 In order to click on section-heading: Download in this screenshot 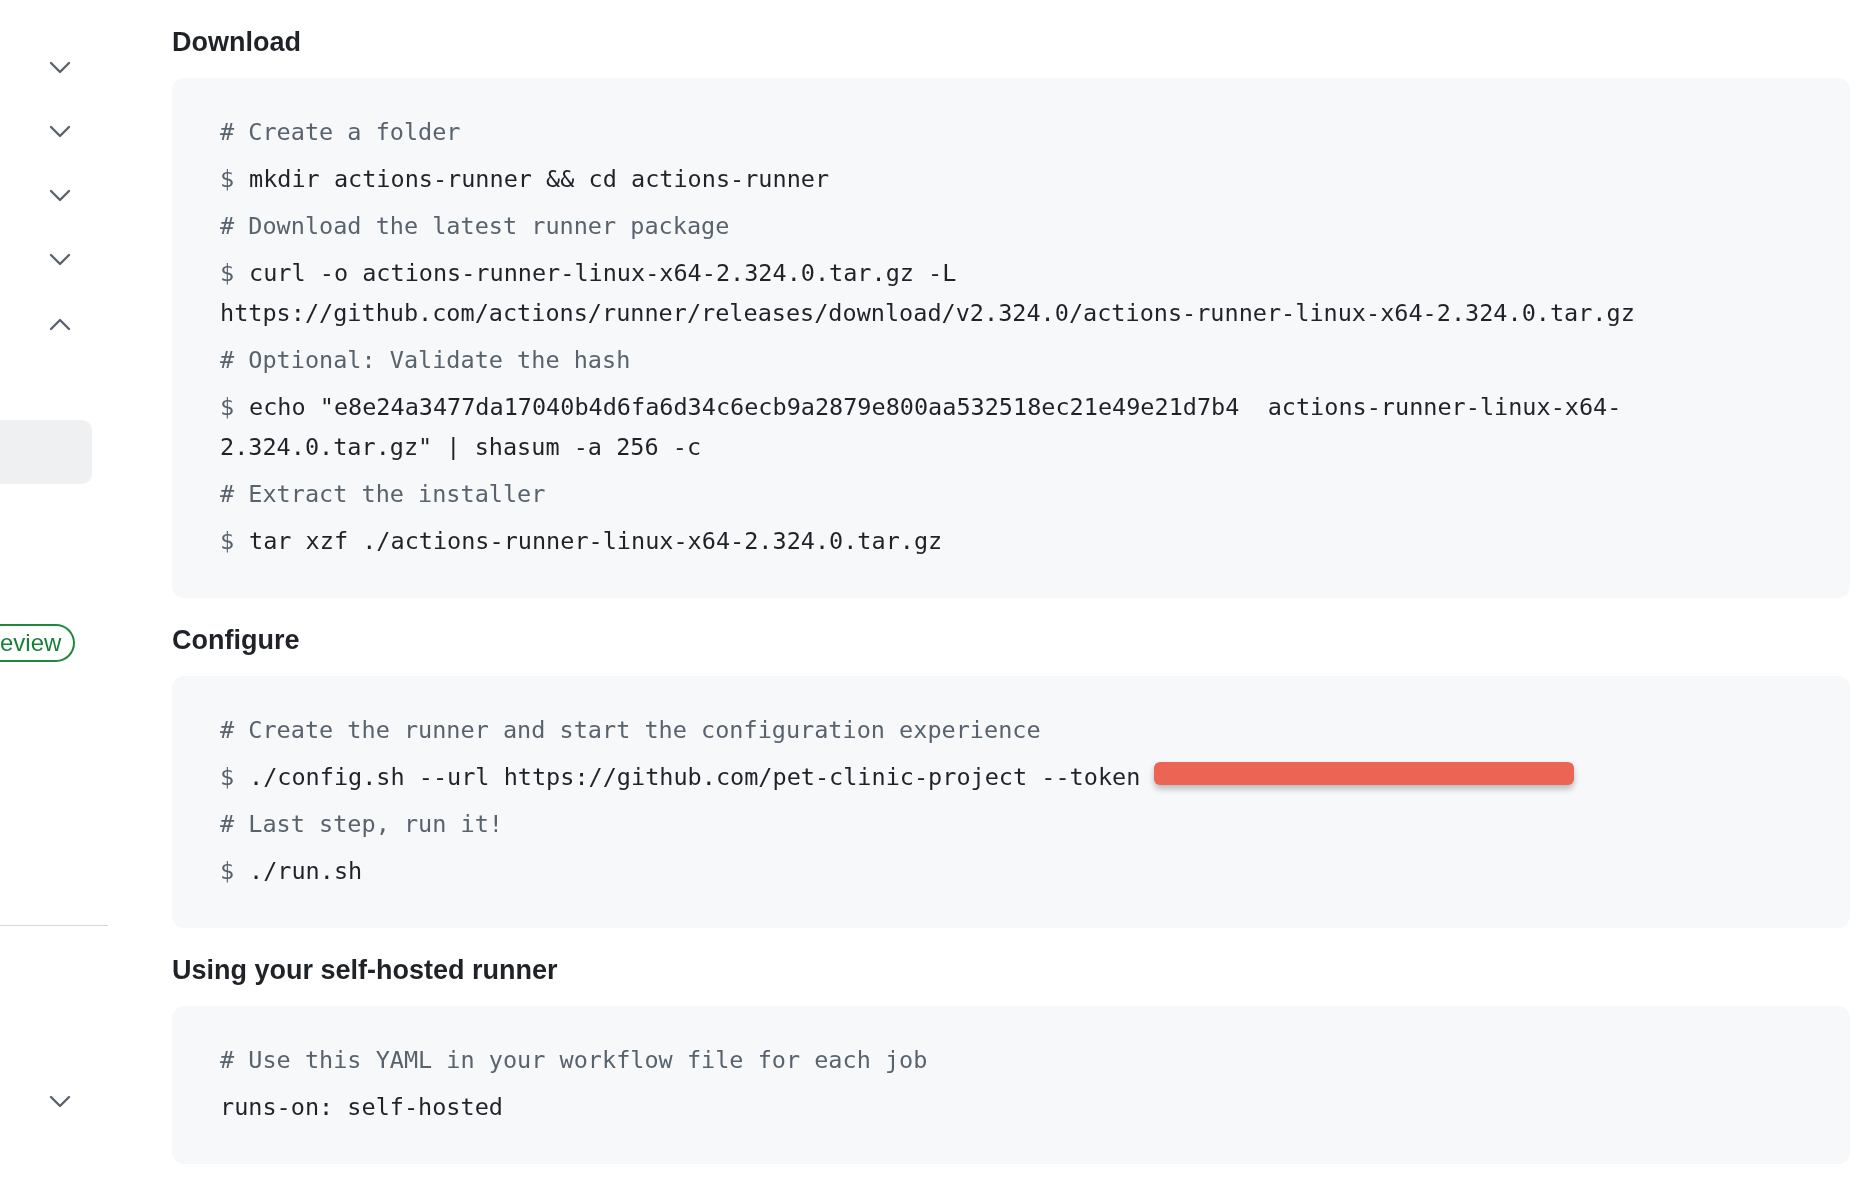, I will do `click(237, 42)`.